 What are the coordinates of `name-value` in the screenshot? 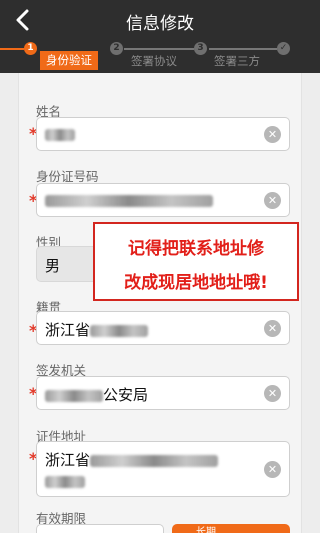 It's located at (60, 134).